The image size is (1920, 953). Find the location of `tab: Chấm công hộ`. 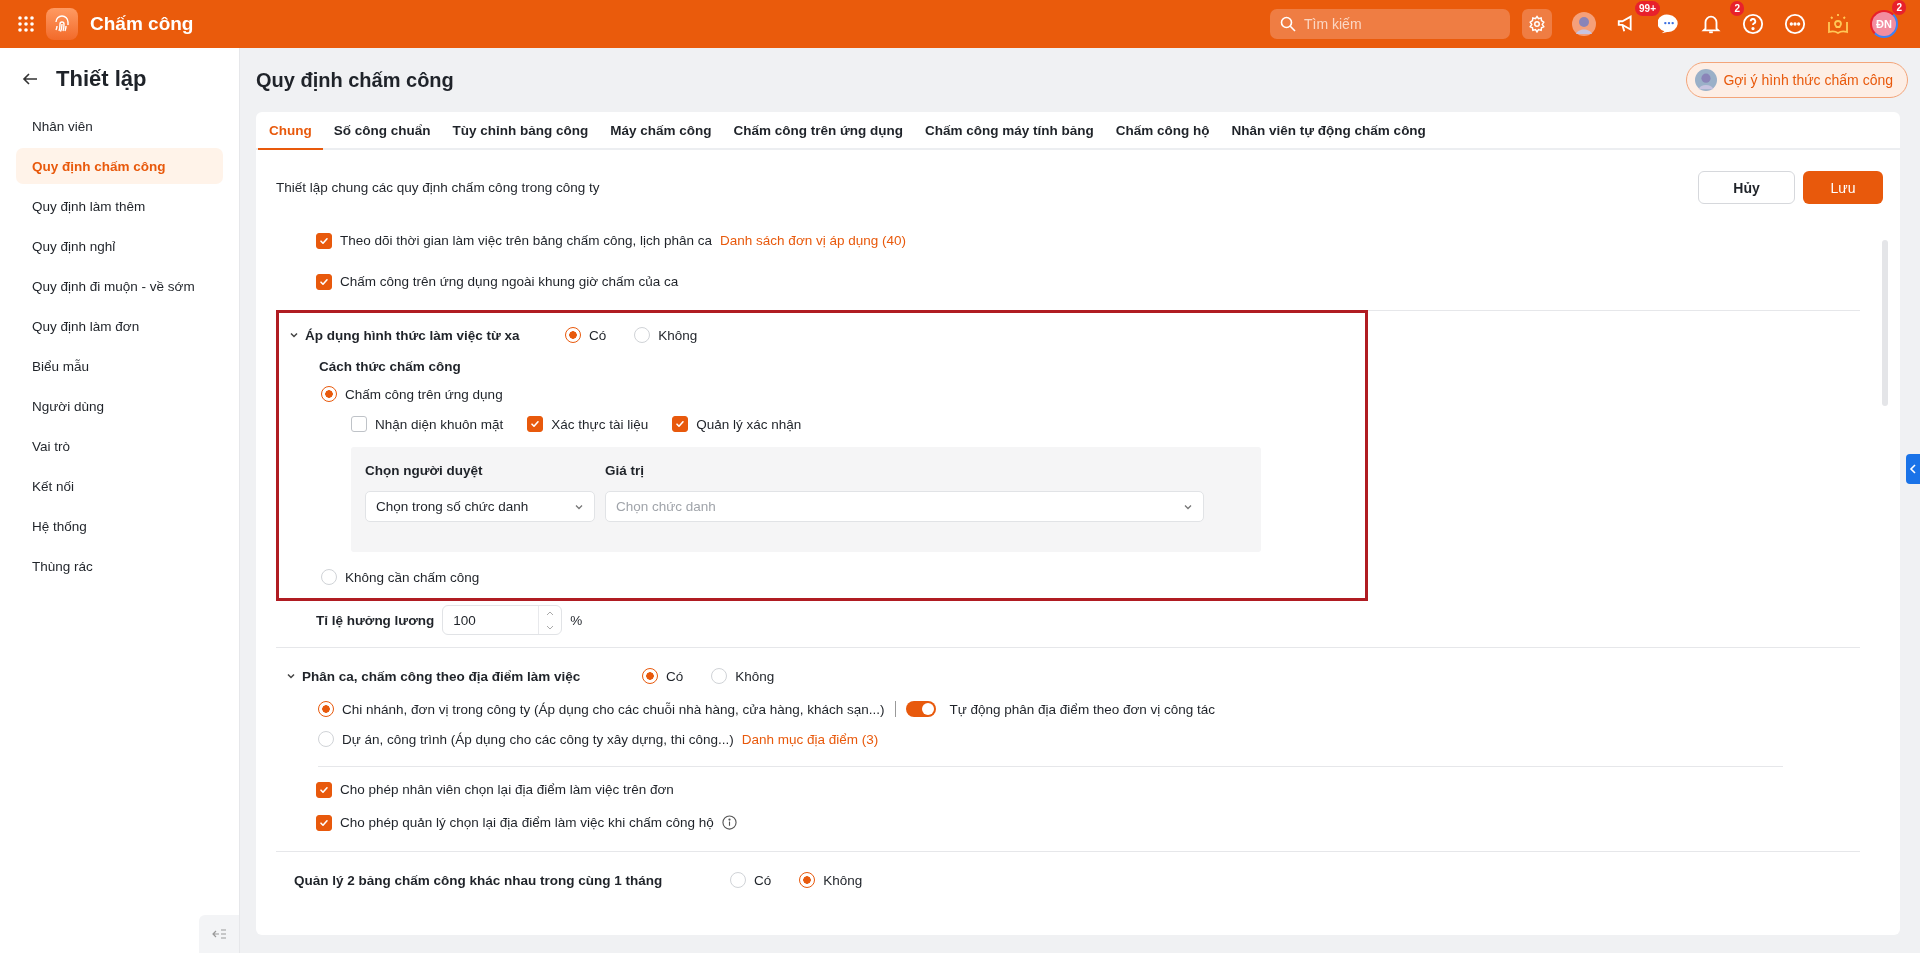

tab: Chấm công hộ is located at coordinates (1162, 131).